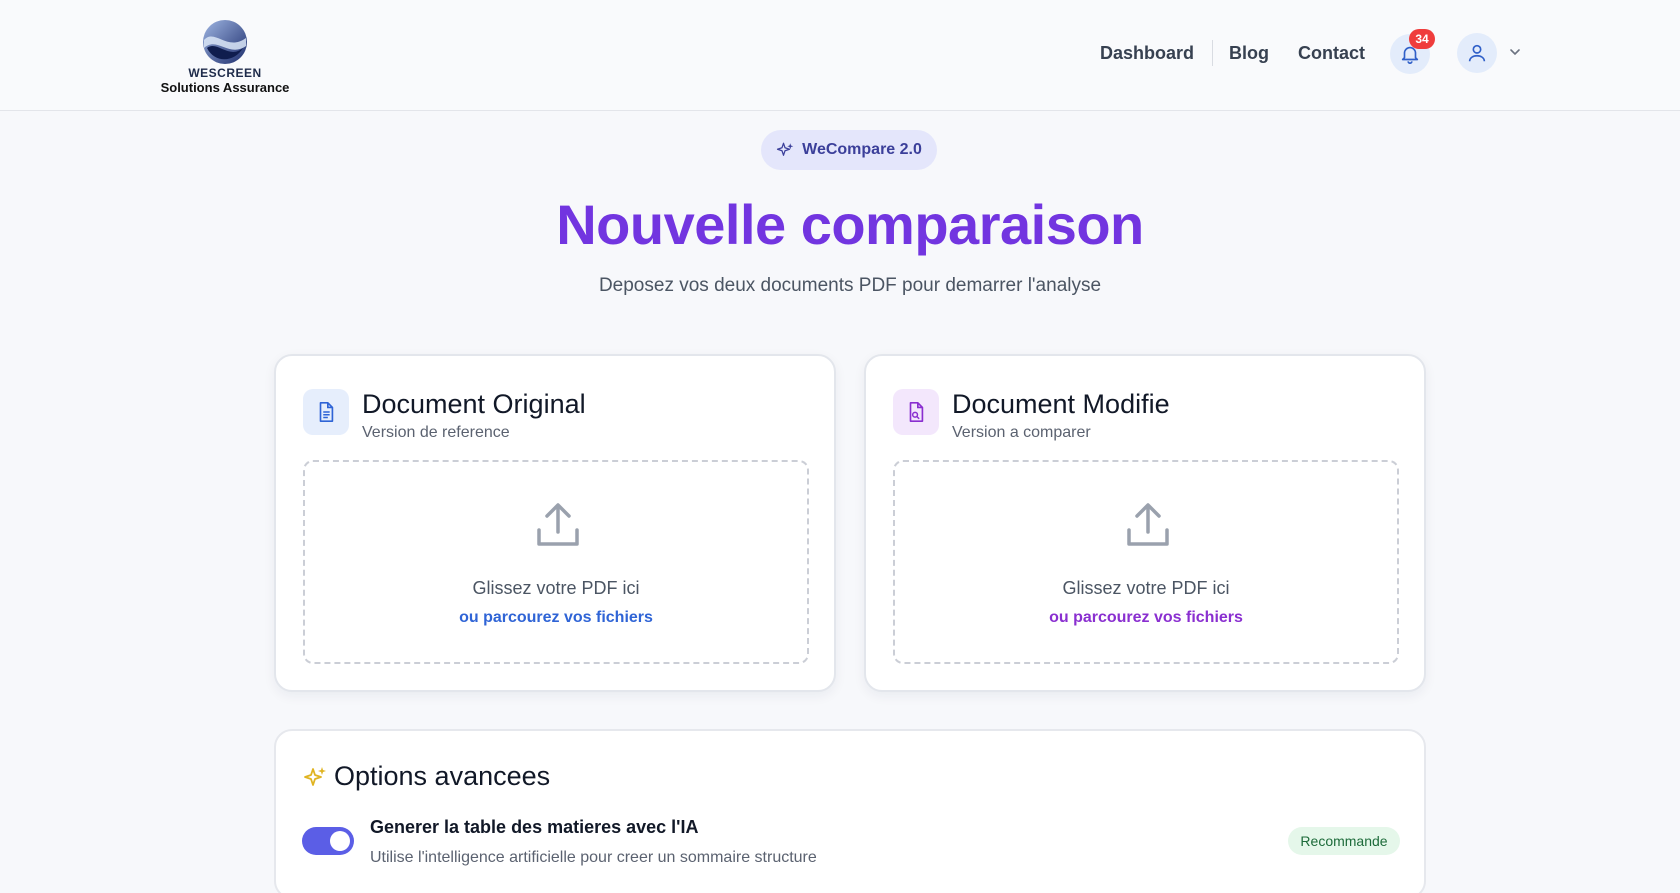 The image size is (1680, 893). What do you see at coordinates (1422, 39) in the screenshot?
I see `notifications-count-badge: 34` at bounding box center [1422, 39].